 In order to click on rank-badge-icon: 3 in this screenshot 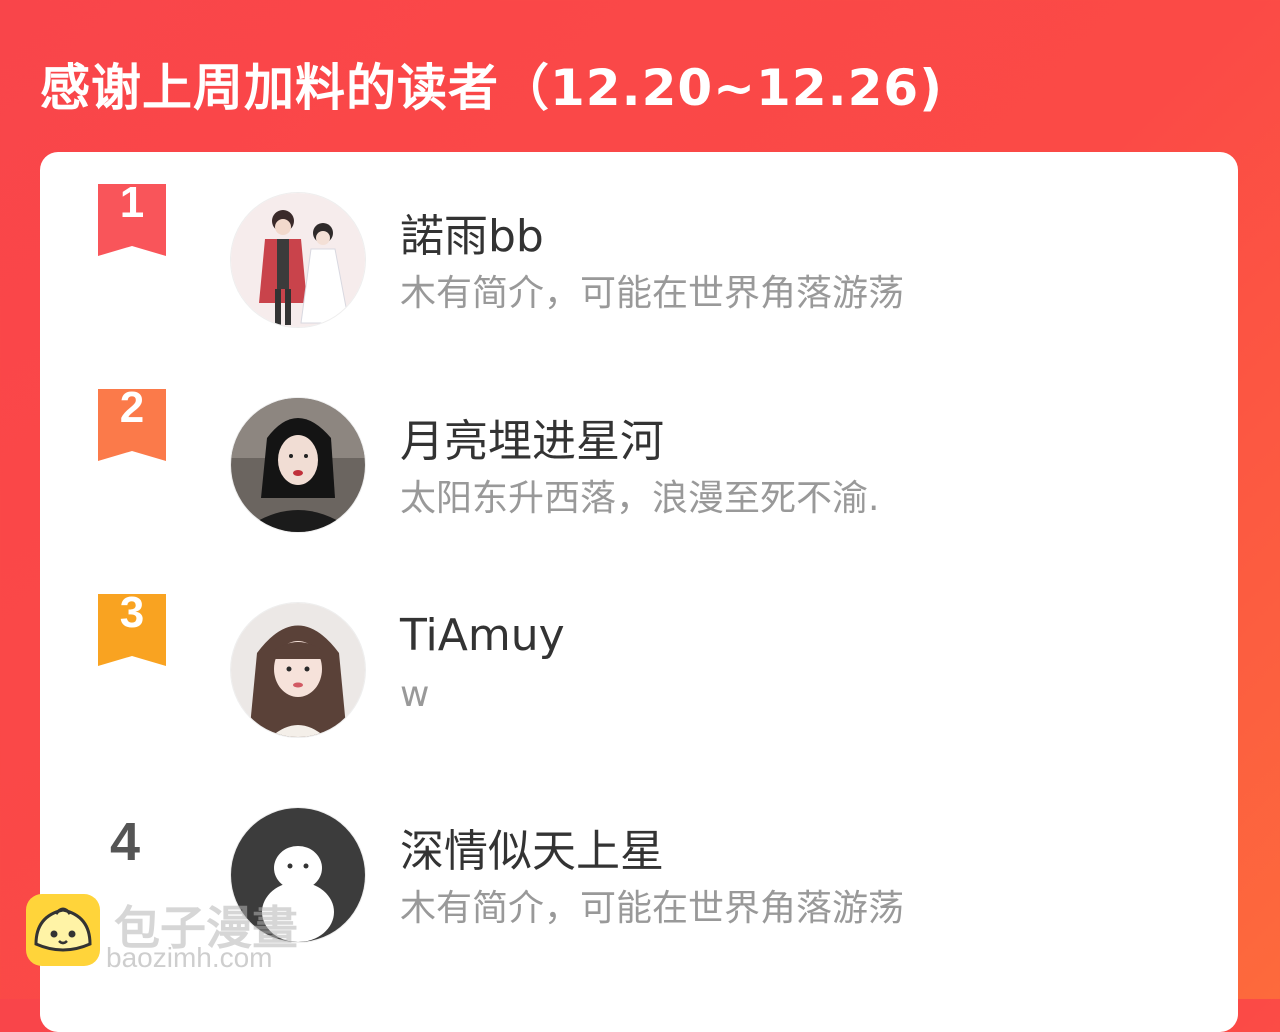, I will do `click(132, 627)`.